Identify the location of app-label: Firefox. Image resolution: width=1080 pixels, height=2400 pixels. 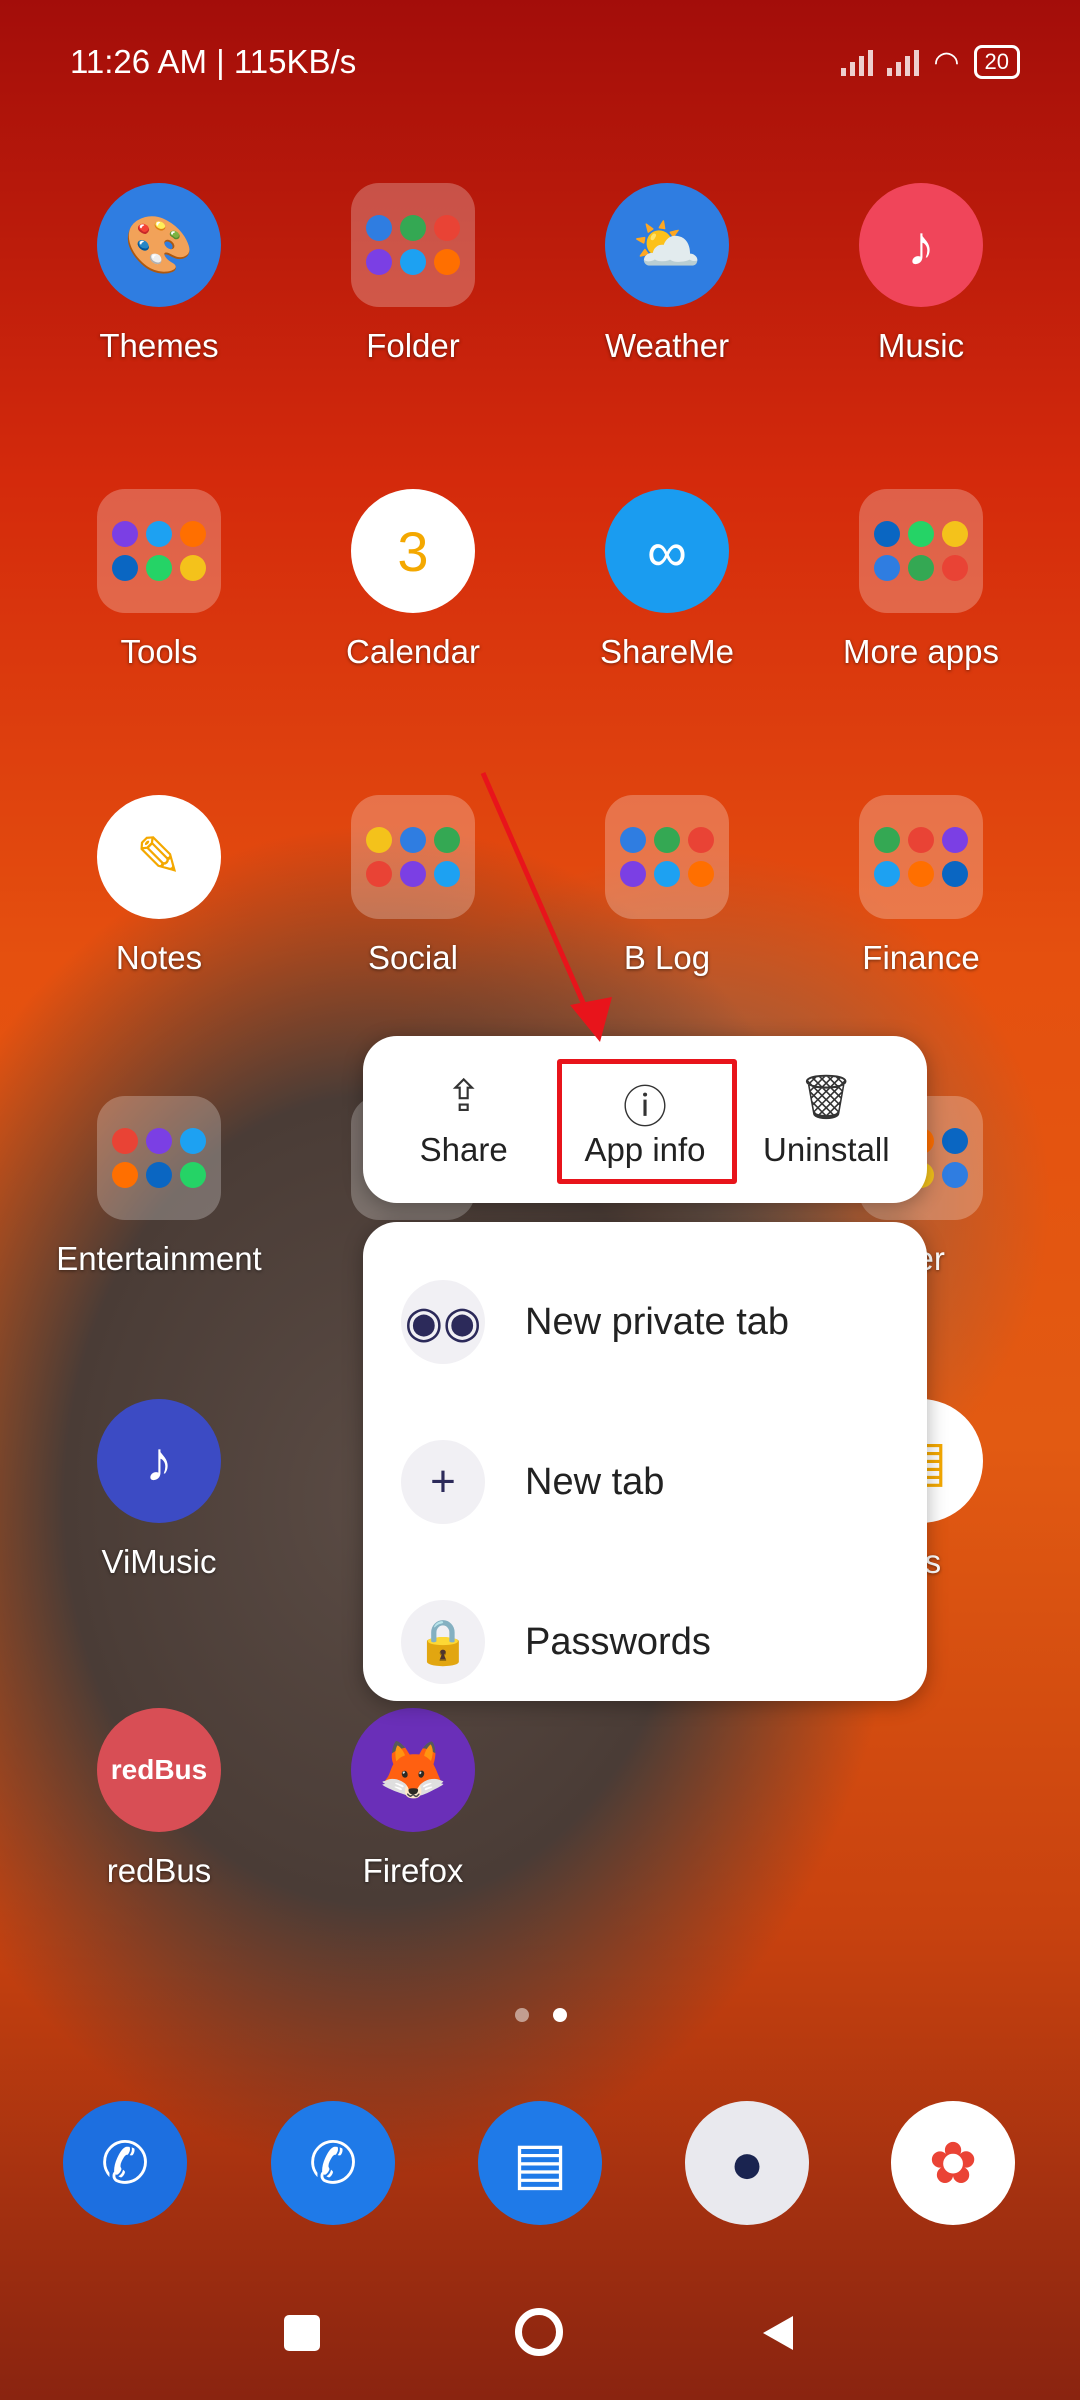
(413, 1870).